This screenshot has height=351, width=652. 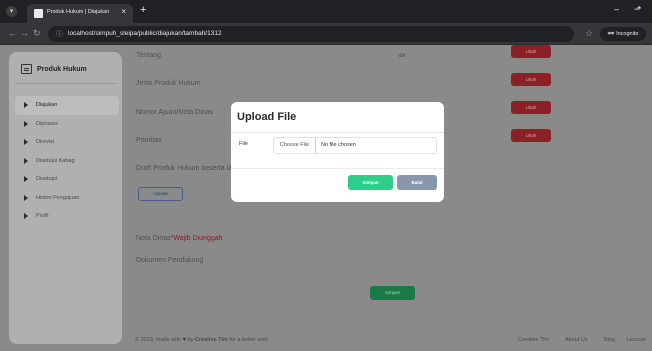 I want to click on simpan-button-main: Simpan, so click(x=392, y=293).